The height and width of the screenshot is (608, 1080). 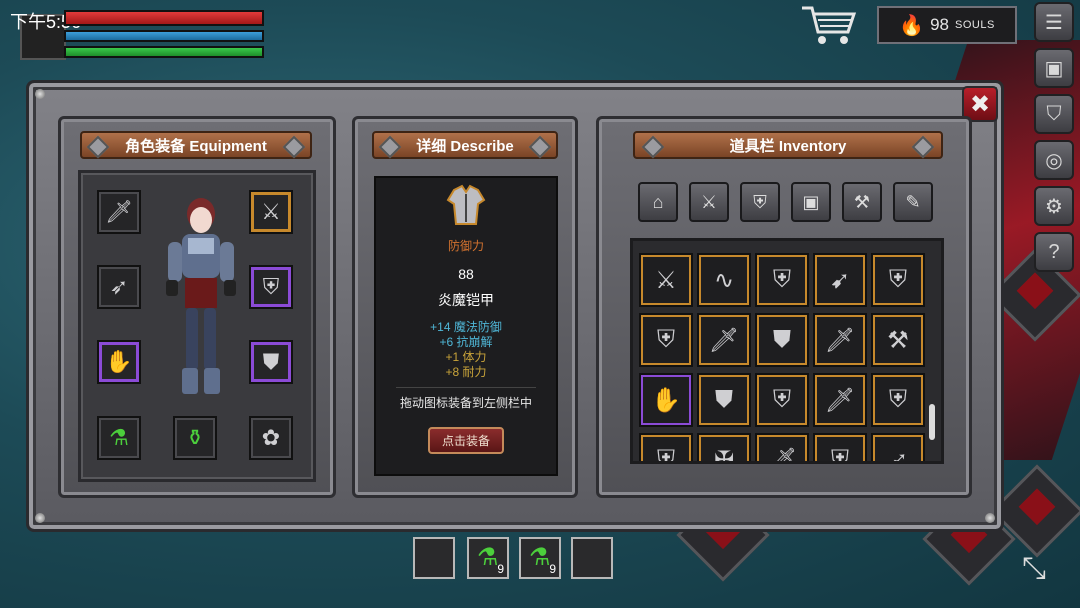 I want to click on dagger-icon: 🗡, so click(x=724, y=340).